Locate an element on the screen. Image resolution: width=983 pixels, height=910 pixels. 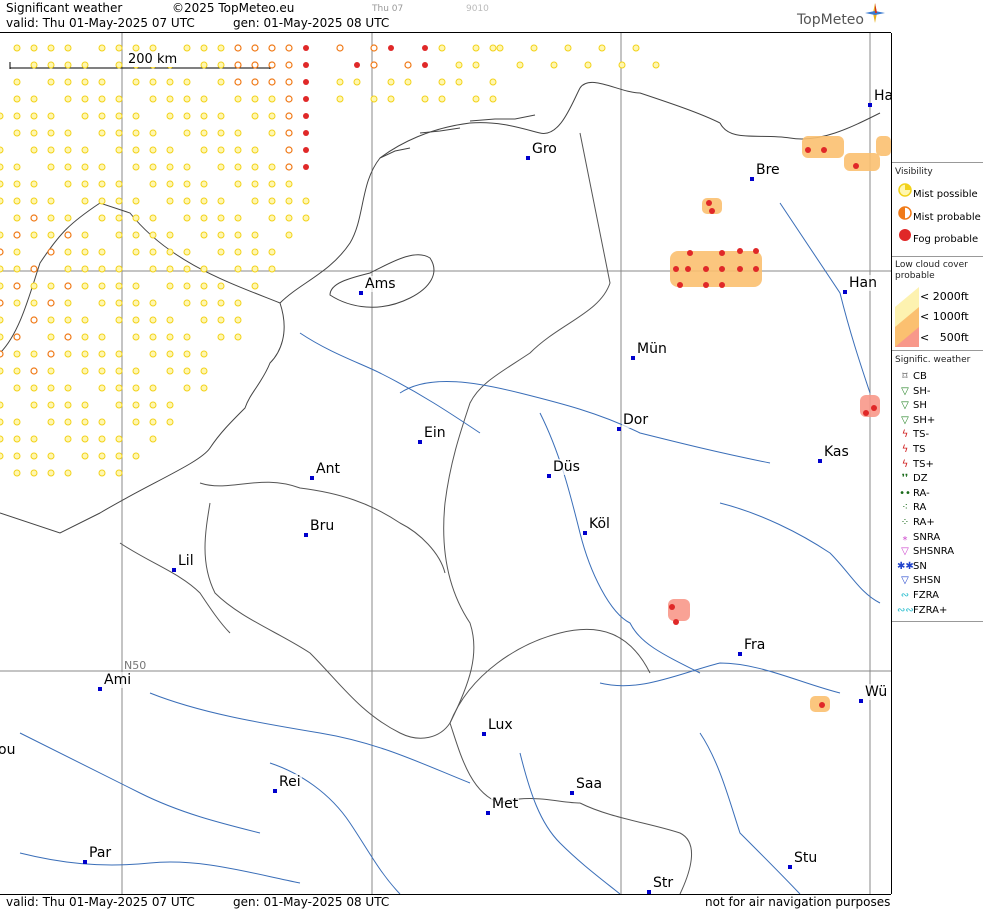
topmeteo-logo: TopMeteo is located at coordinates (830, 20).